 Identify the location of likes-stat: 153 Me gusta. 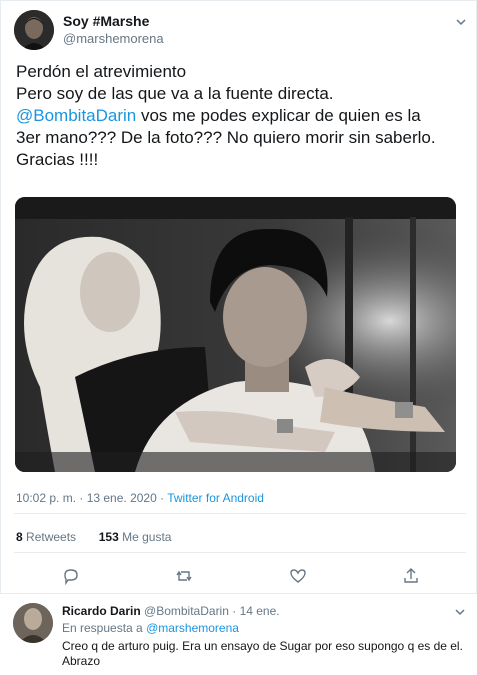
(135, 537).